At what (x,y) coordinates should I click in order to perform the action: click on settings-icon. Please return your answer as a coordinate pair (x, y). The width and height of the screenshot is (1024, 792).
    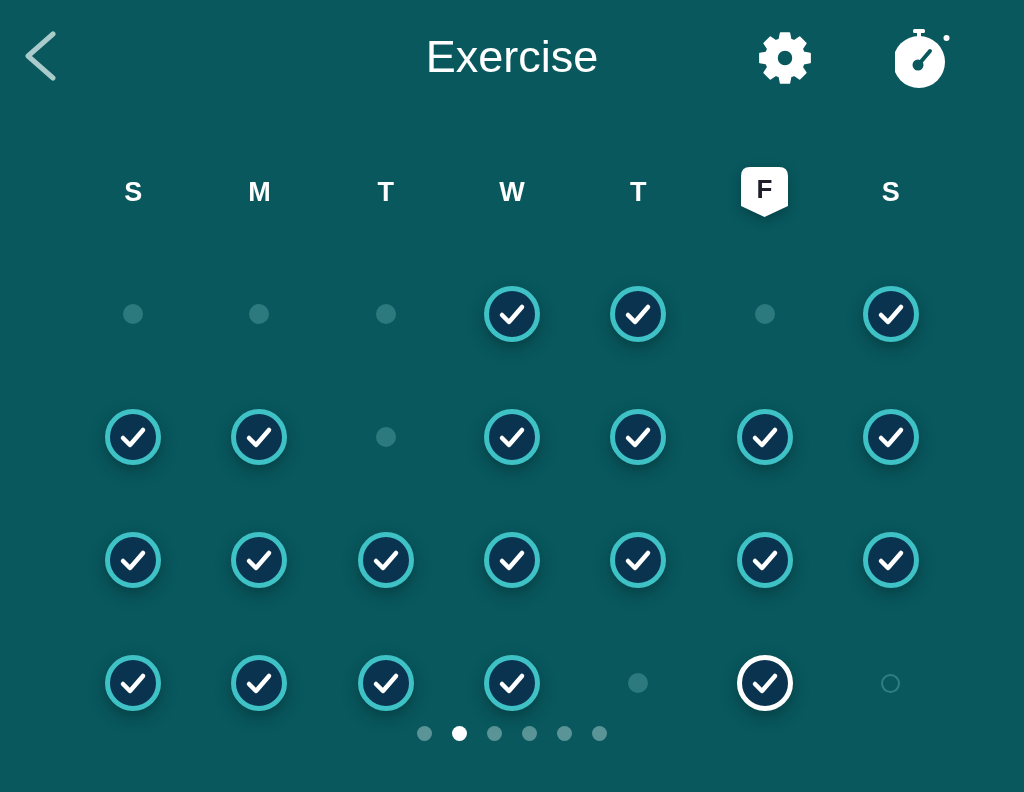
    Looking at the image, I should click on (785, 58).